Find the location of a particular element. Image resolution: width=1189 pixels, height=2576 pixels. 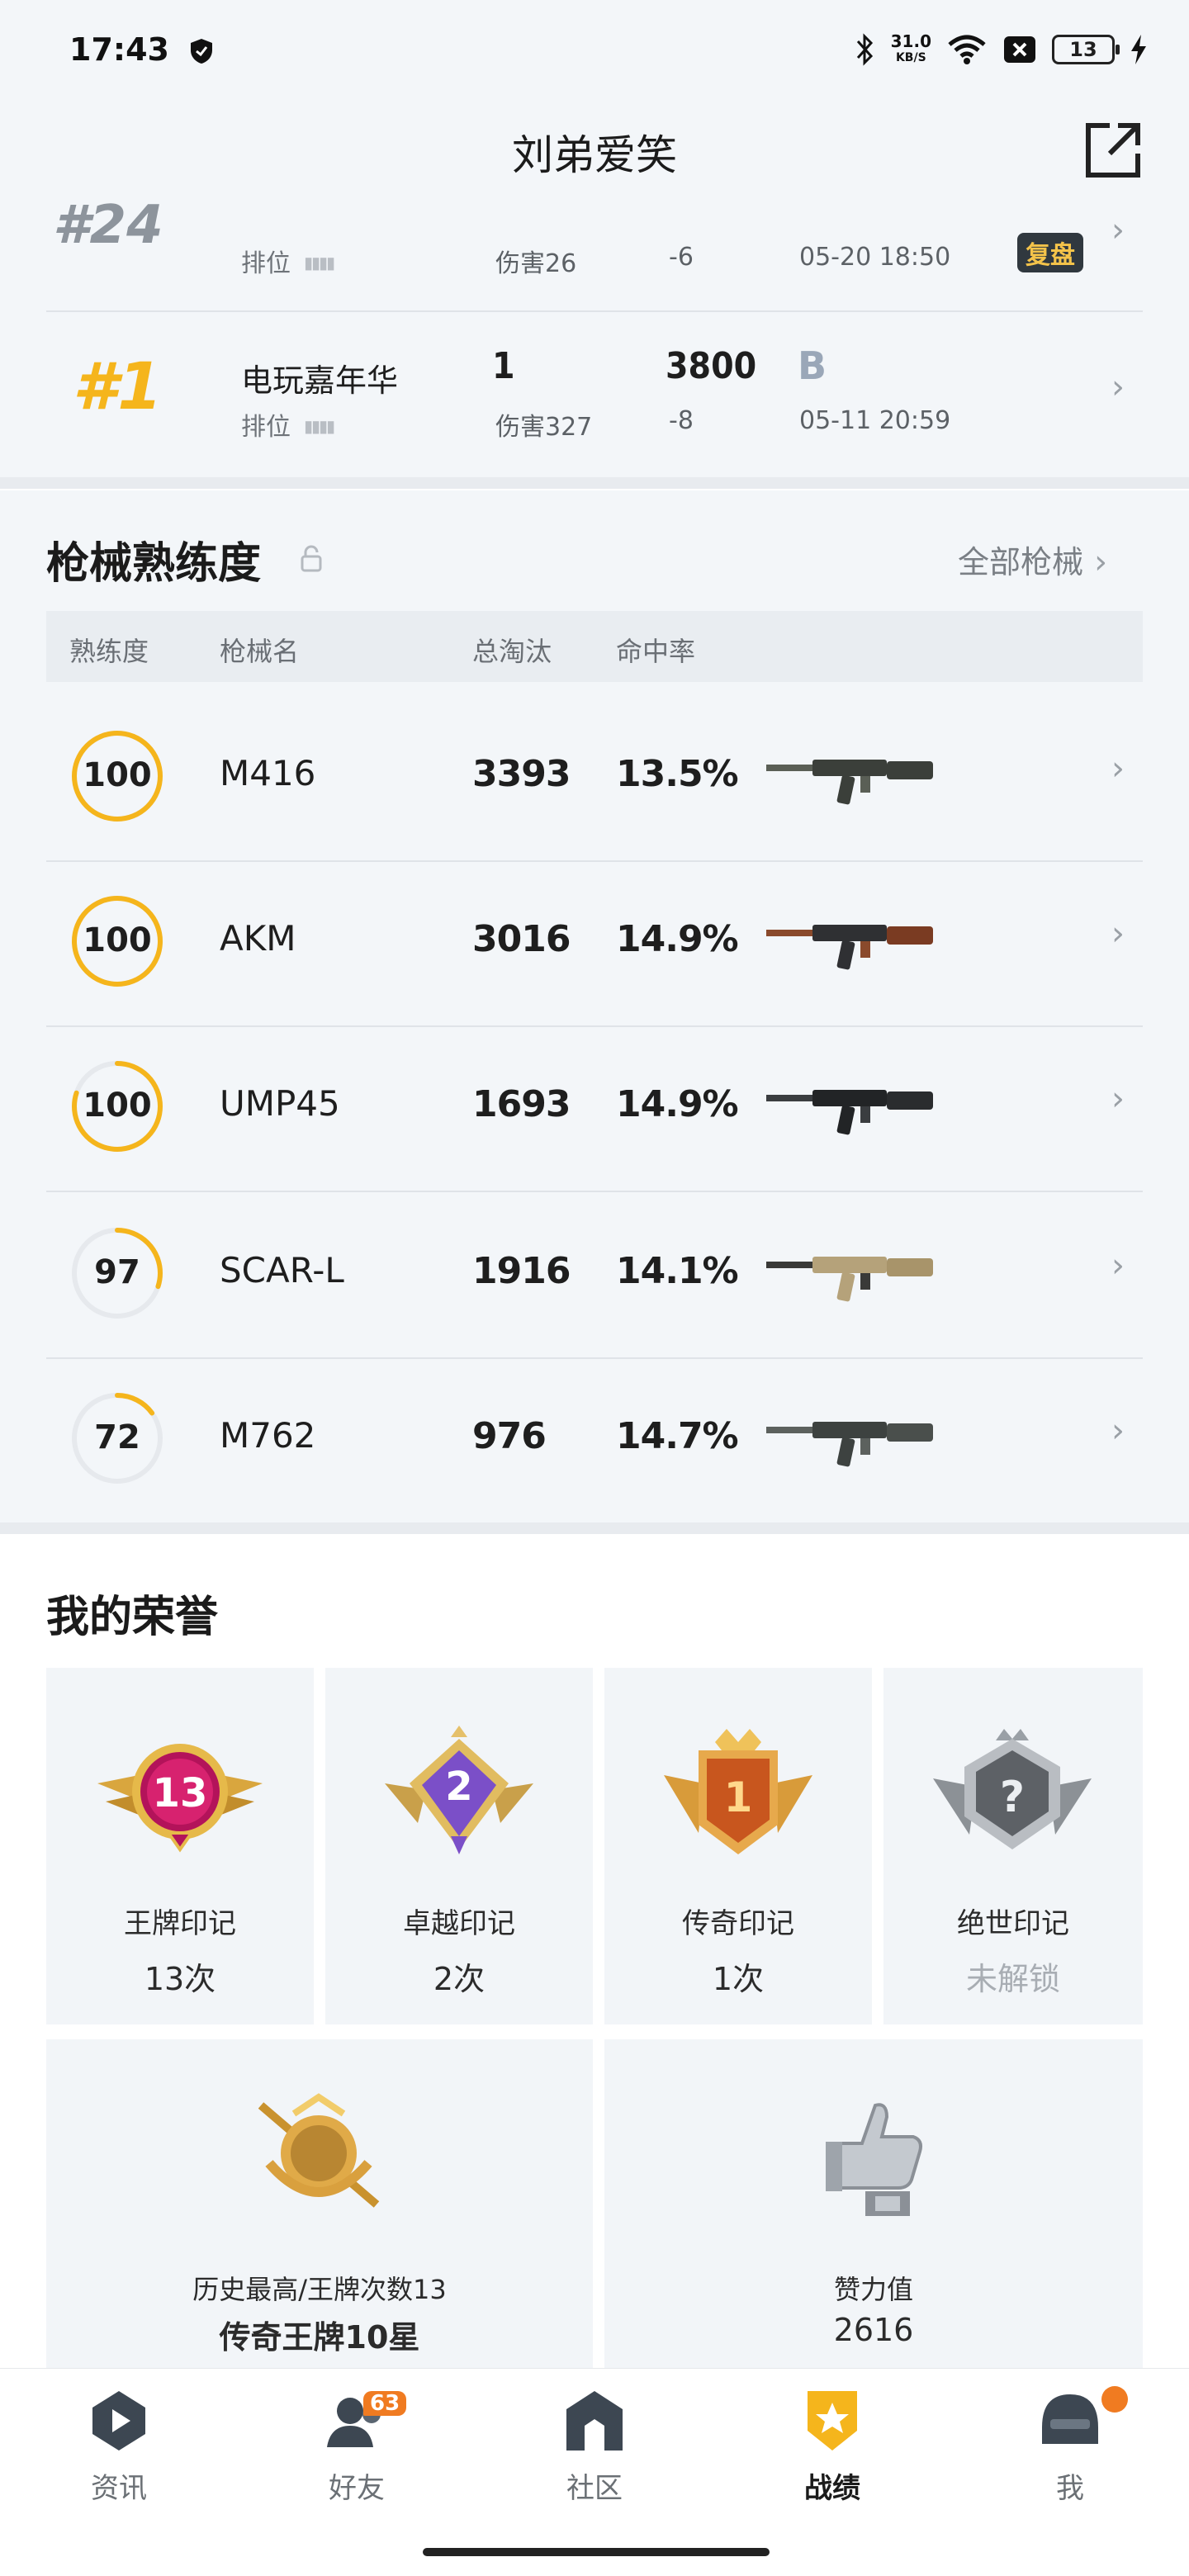

sim-off-icon is located at coordinates (1019, 49).